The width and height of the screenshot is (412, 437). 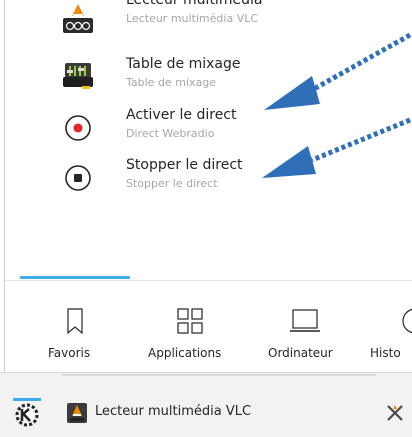 I want to click on menu-item-subtitle: Stopper le direct, so click(x=172, y=183).